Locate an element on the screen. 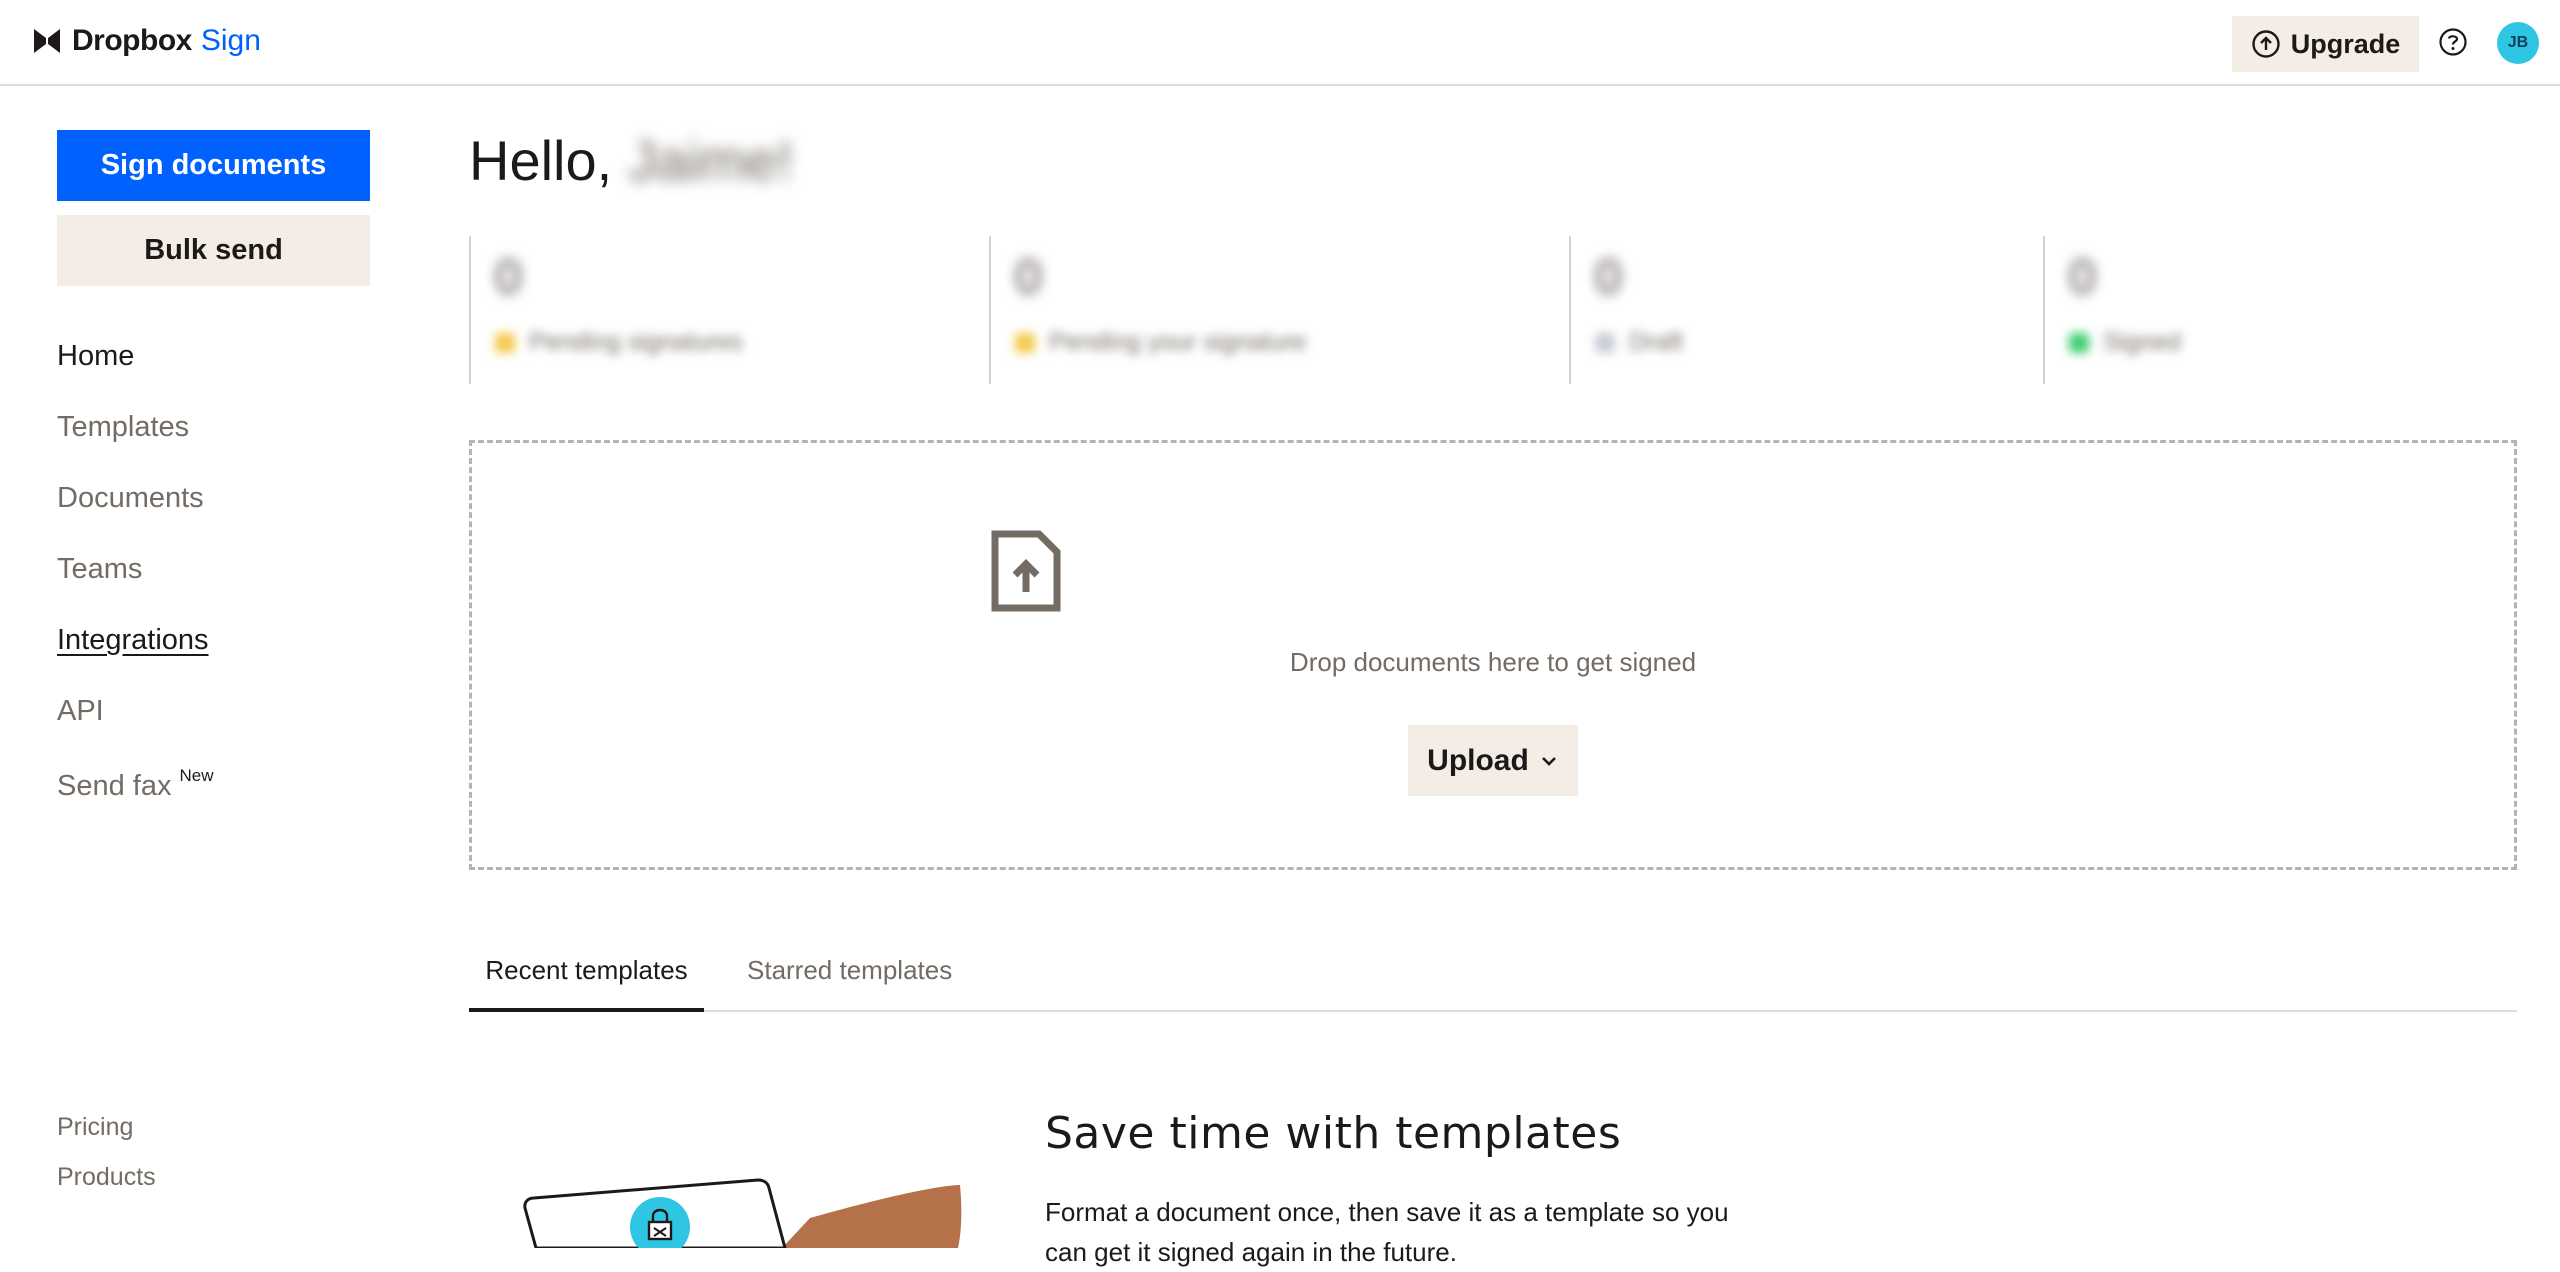 The width and height of the screenshot is (2560, 1272). upgrade-button: Upgrade is located at coordinates (2325, 44).